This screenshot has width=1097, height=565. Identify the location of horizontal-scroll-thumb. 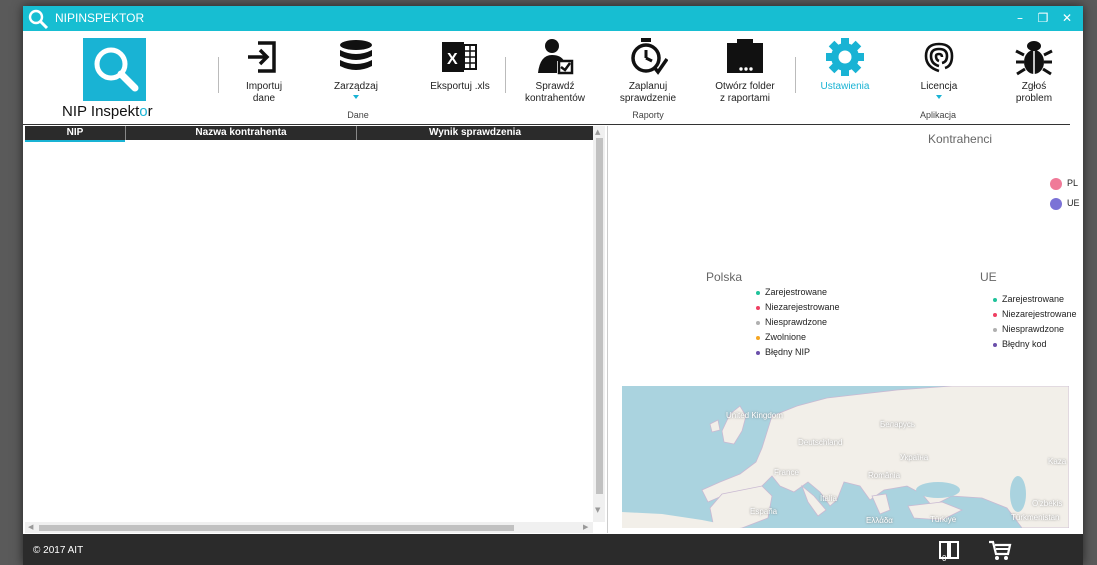
(276, 528).